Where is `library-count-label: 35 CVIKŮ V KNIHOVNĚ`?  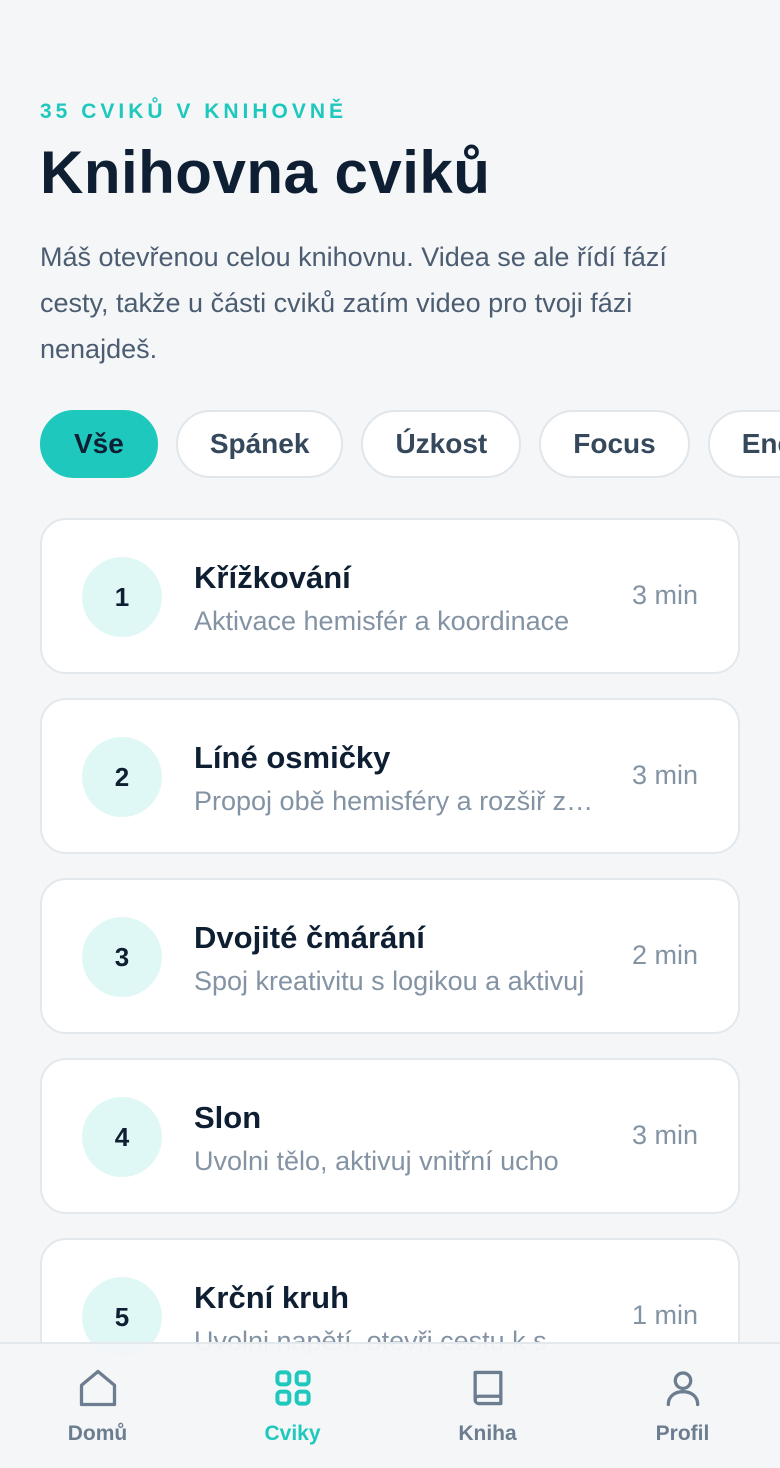
library-count-label: 35 CVIKŮ V KNIHOVNĚ is located at coordinates (194, 111).